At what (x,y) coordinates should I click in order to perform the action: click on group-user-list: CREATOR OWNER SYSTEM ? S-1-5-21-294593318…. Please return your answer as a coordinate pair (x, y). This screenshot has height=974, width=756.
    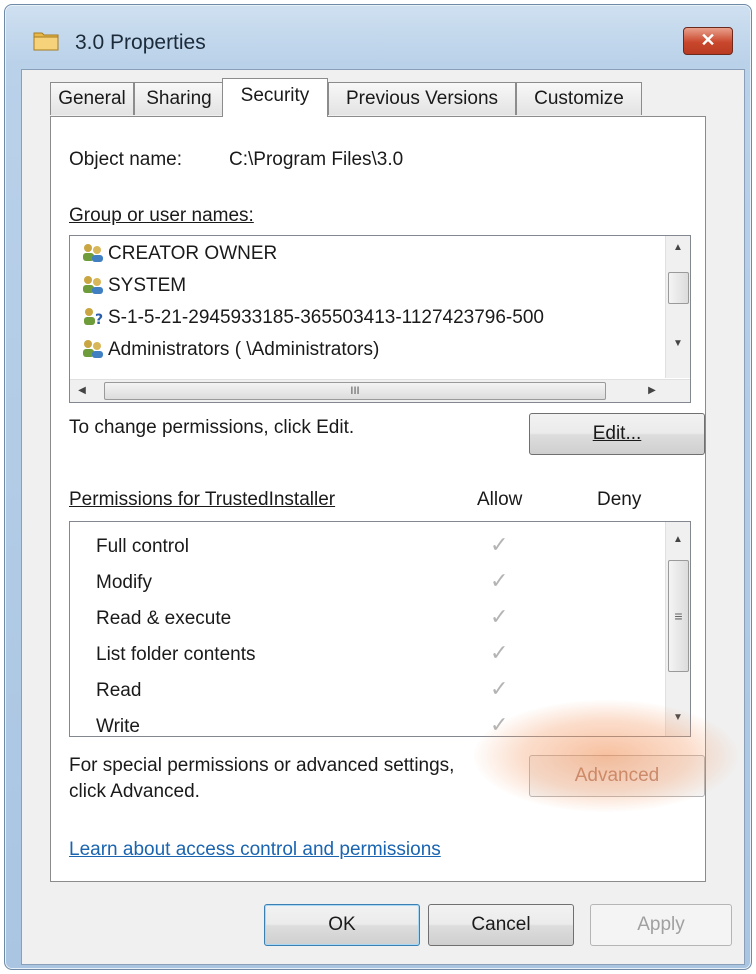
    Looking at the image, I should click on (380, 319).